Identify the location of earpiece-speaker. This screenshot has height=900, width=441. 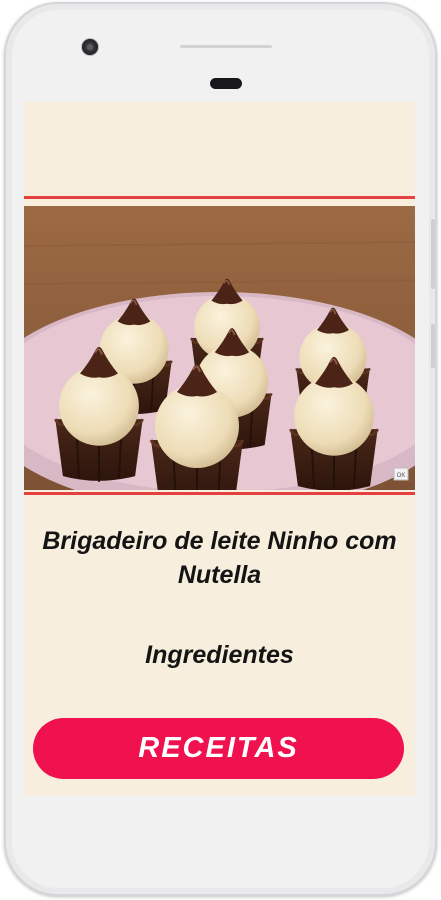
(226, 83).